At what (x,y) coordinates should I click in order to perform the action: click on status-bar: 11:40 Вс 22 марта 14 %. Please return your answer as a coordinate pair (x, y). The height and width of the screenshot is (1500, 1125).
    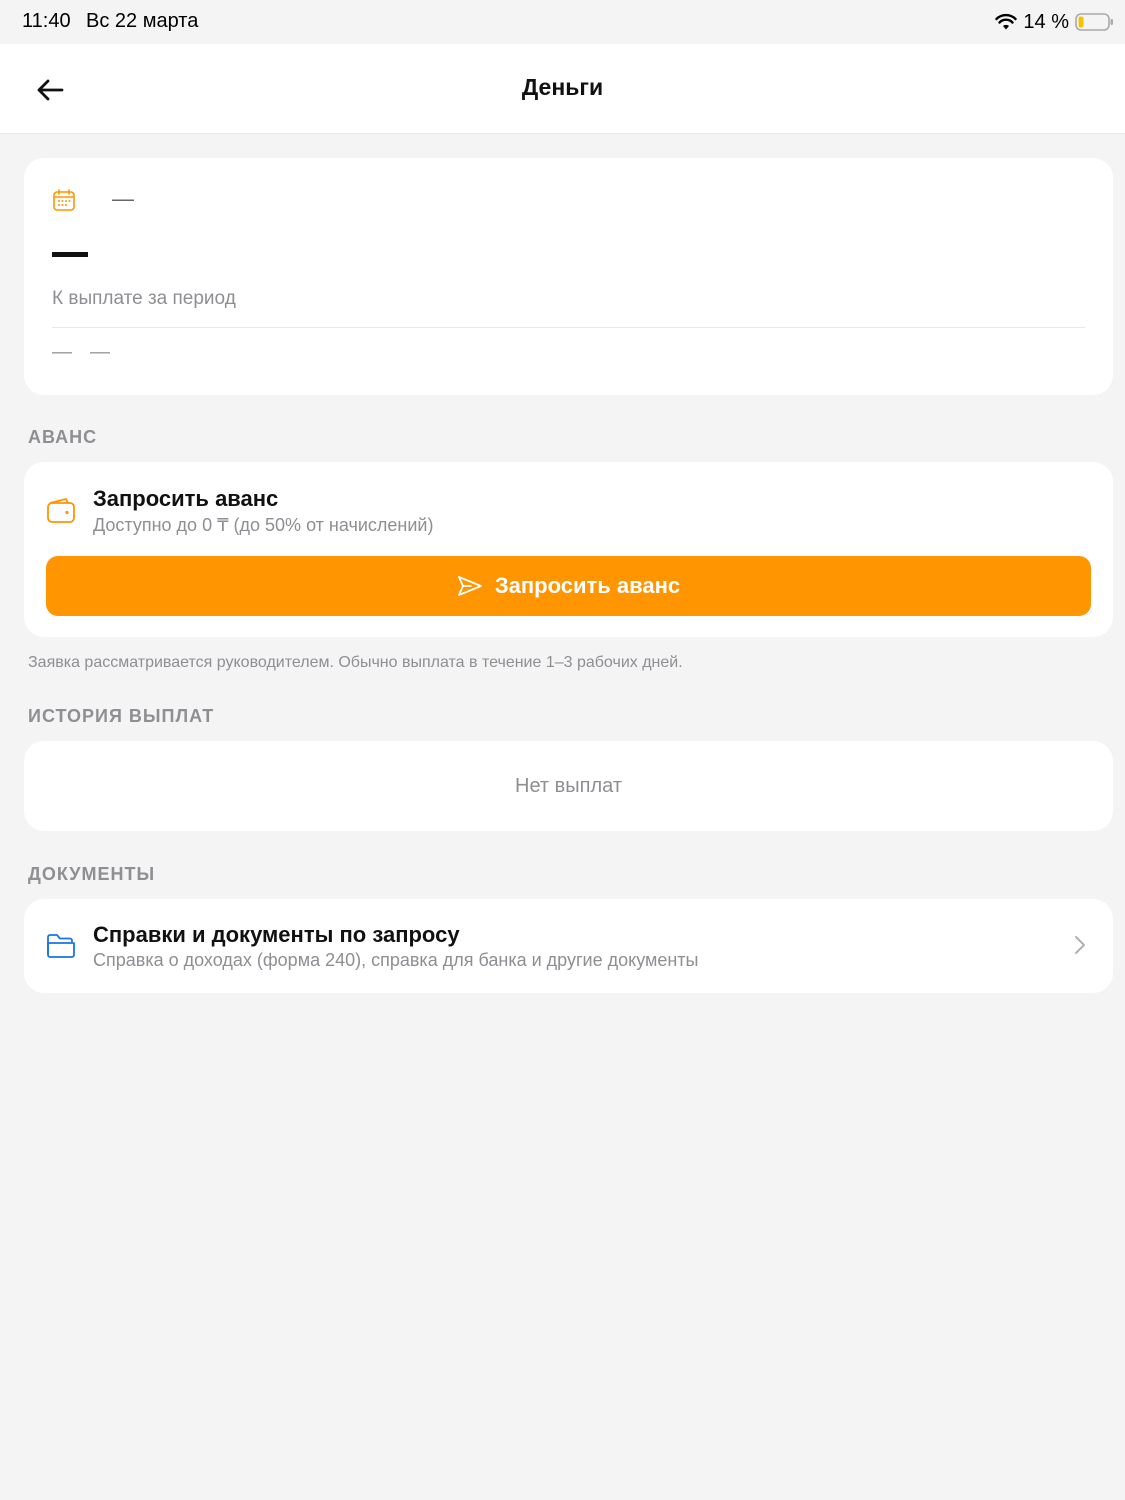
    Looking at the image, I should click on (562, 22).